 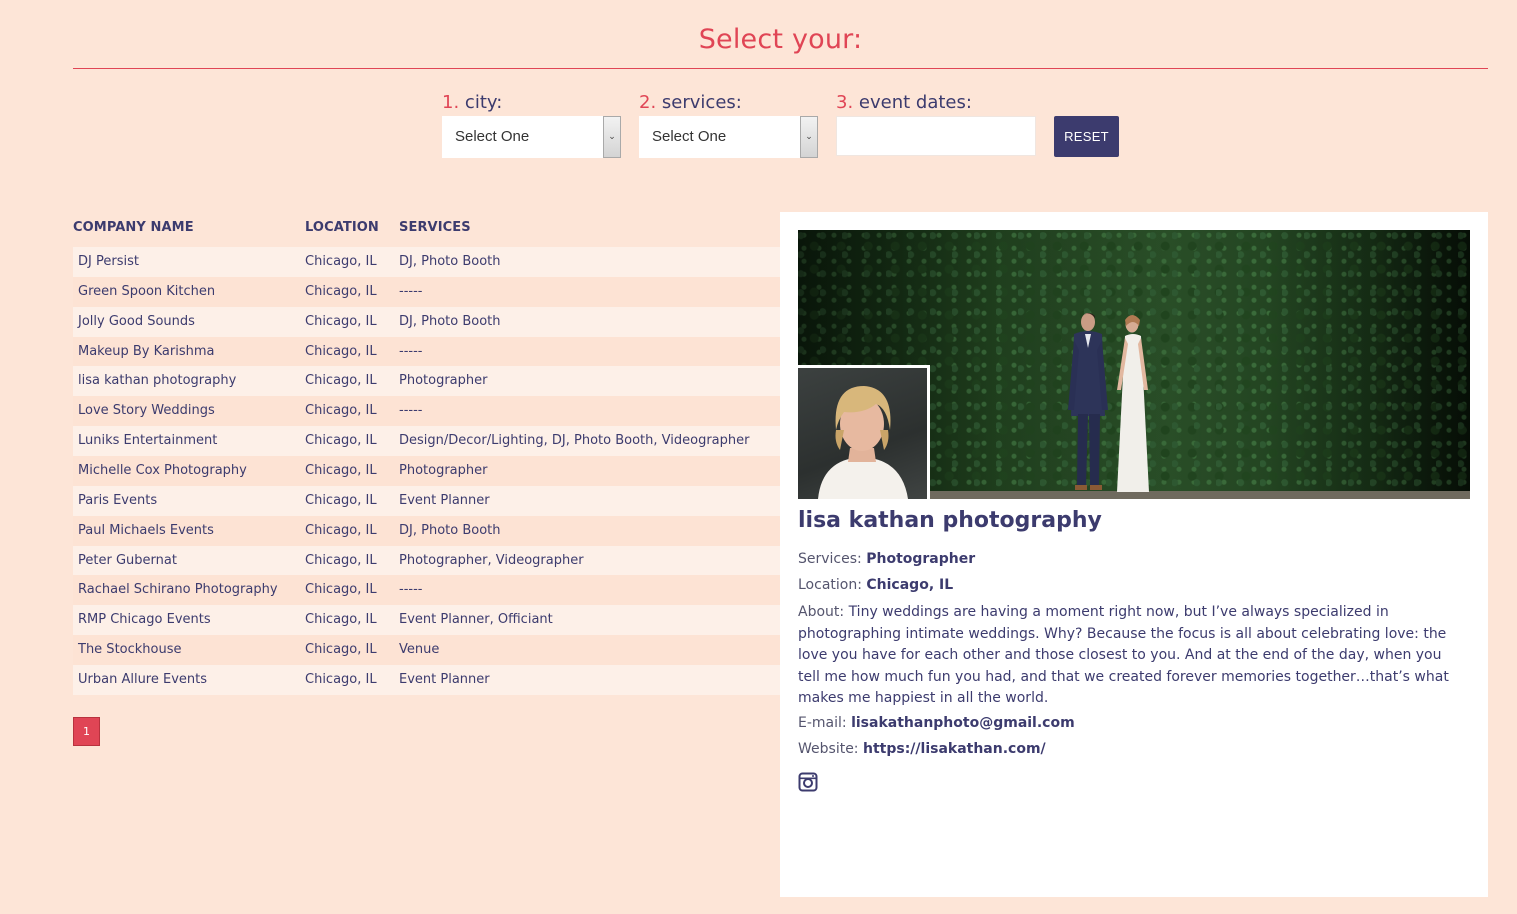 What do you see at coordinates (821, 612) in the screenshot?
I see `about-label: About:` at bounding box center [821, 612].